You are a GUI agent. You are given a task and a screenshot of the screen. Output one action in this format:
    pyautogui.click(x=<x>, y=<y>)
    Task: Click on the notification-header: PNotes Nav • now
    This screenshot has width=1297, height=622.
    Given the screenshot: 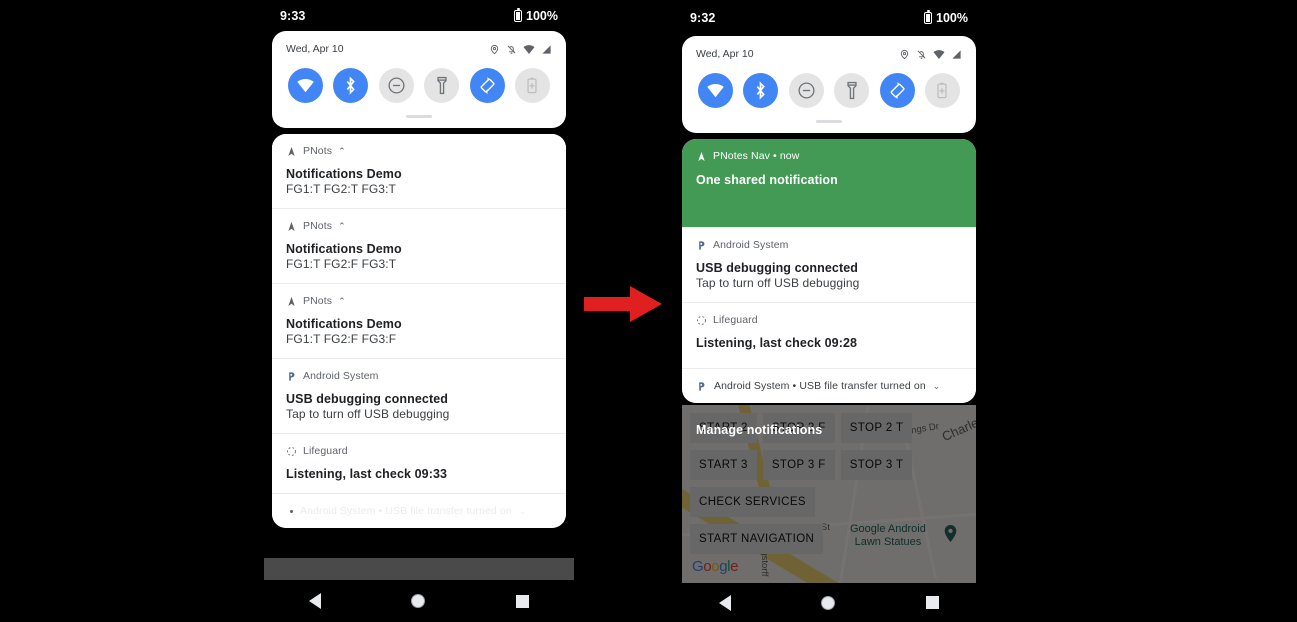 What is the action you would take?
    pyautogui.click(x=829, y=156)
    